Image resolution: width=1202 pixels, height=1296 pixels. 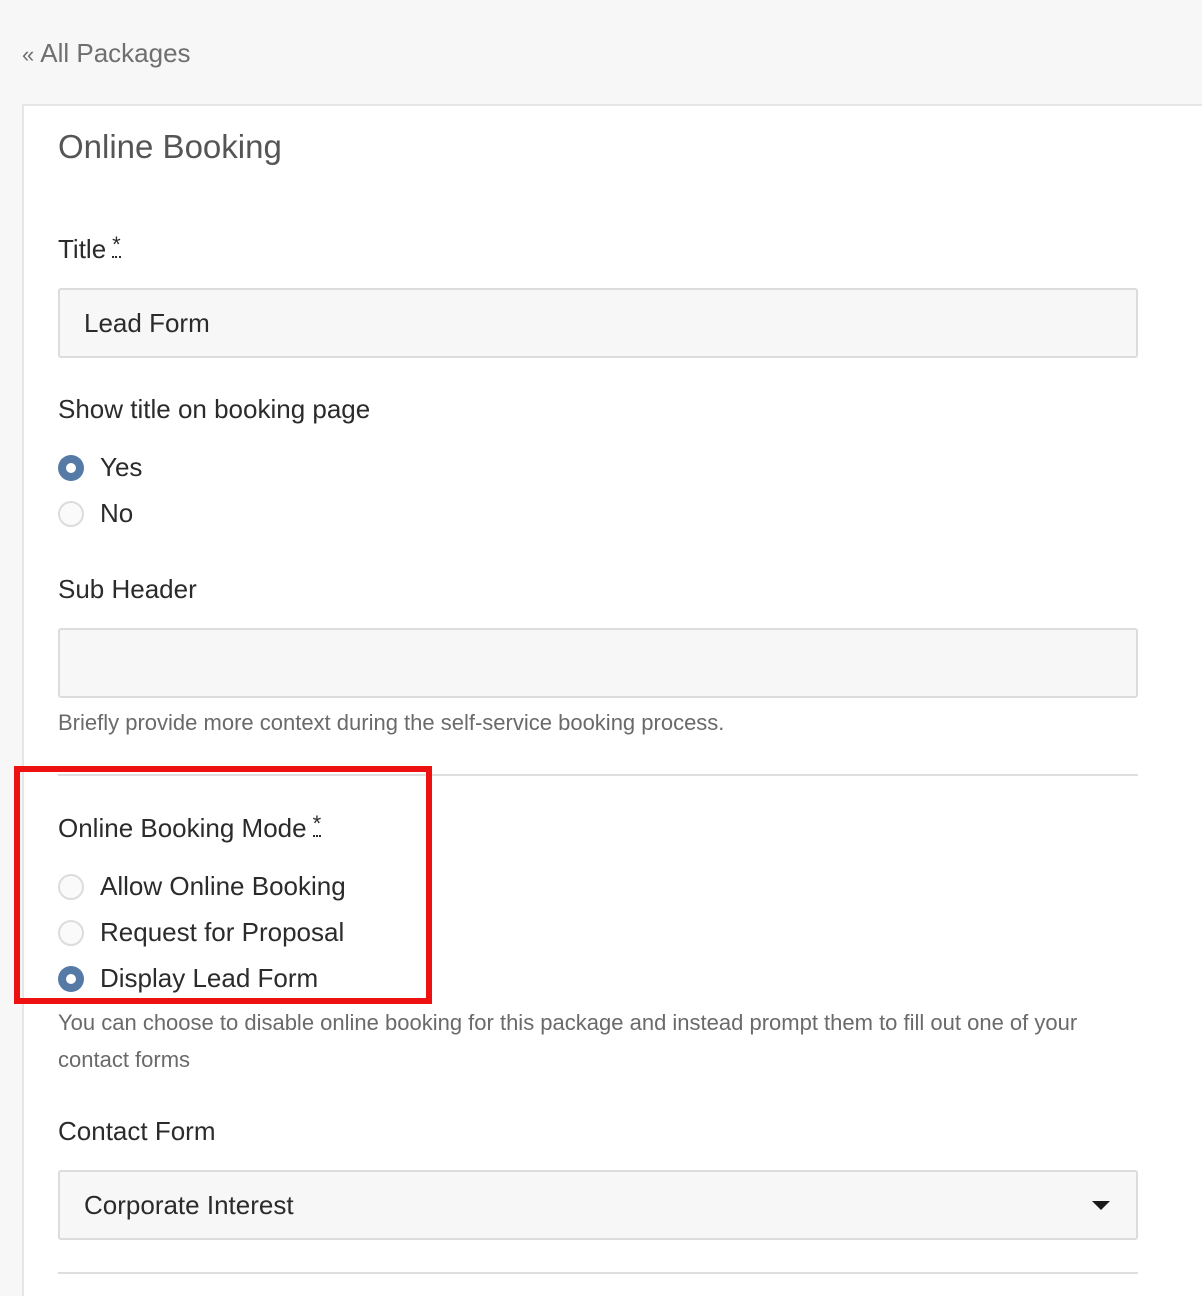 What do you see at coordinates (189, 1204) in the screenshot?
I see `contact-form-selected-value: Corporate Interest` at bounding box center [189, 1204].